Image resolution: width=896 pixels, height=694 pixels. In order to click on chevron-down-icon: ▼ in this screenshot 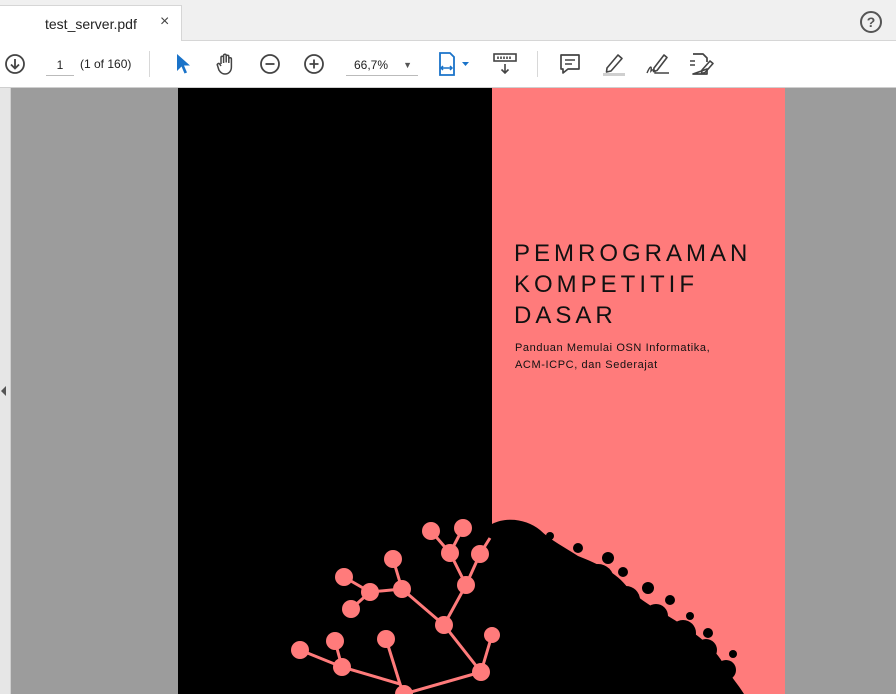, I will do `click(407, 65)`.